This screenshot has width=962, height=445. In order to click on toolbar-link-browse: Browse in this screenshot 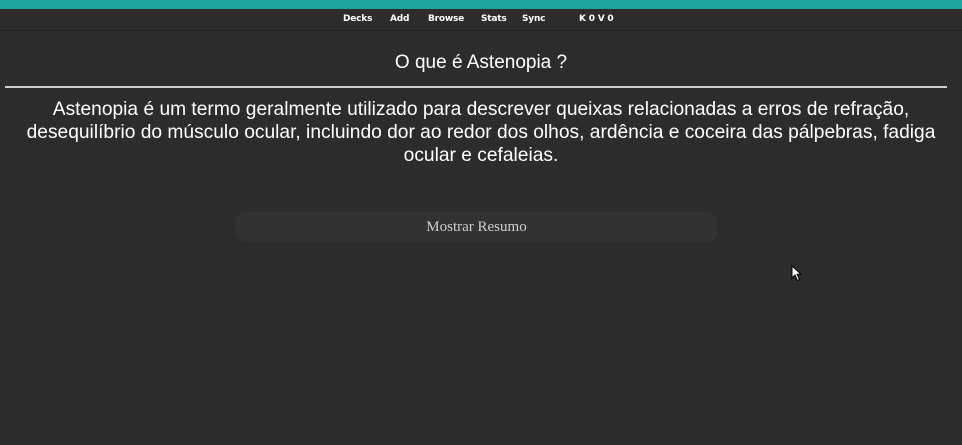, I will do `click(446, 19)`.